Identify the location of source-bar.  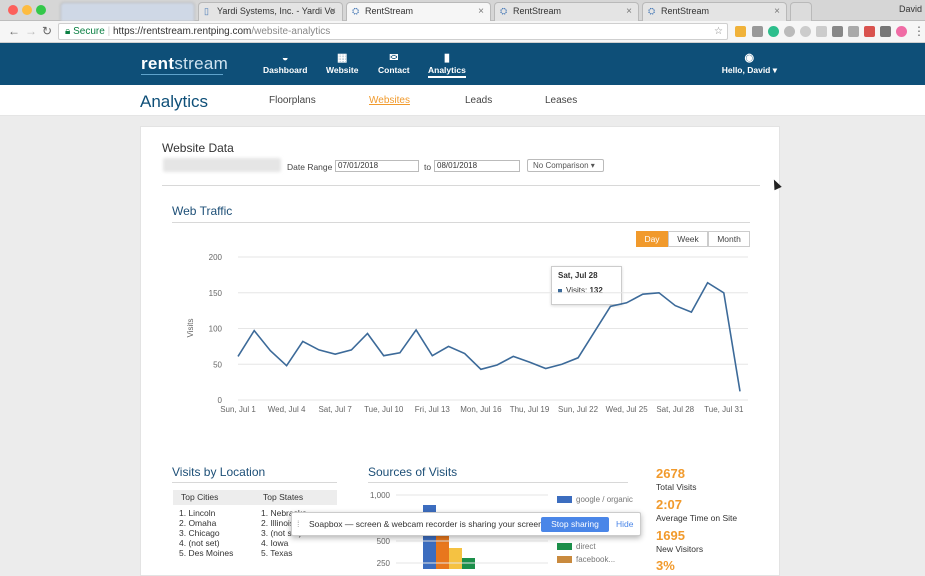
(455, 558).